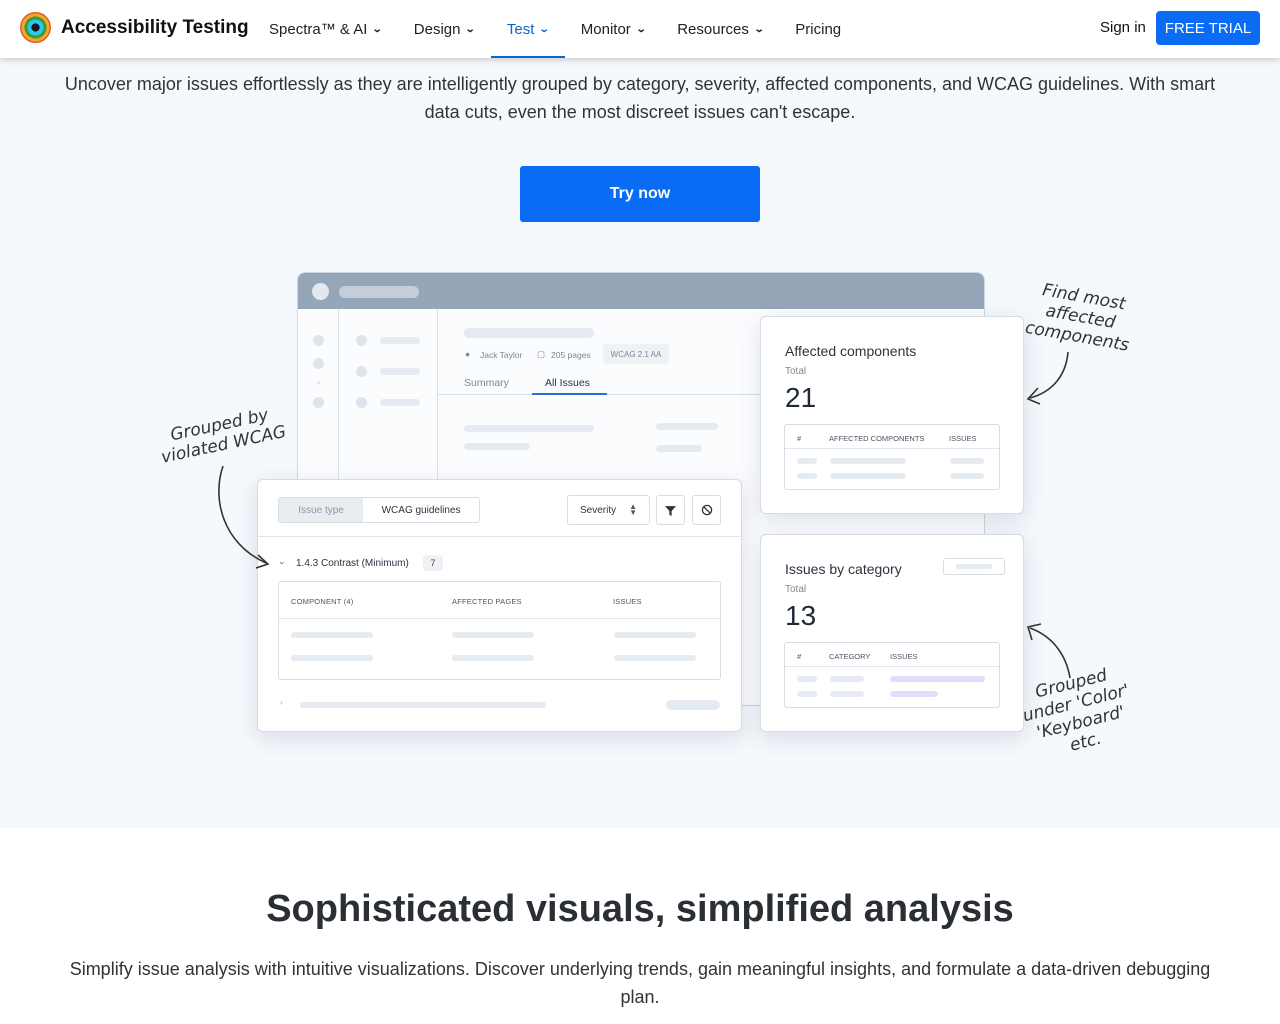 Image resolution: width=1280 pixels, height=1024 pixels. What do you see at coordinates (242, 514) in the screenshot?
I see `arrow-to-wcag-group` at bounding box center [242, 514].